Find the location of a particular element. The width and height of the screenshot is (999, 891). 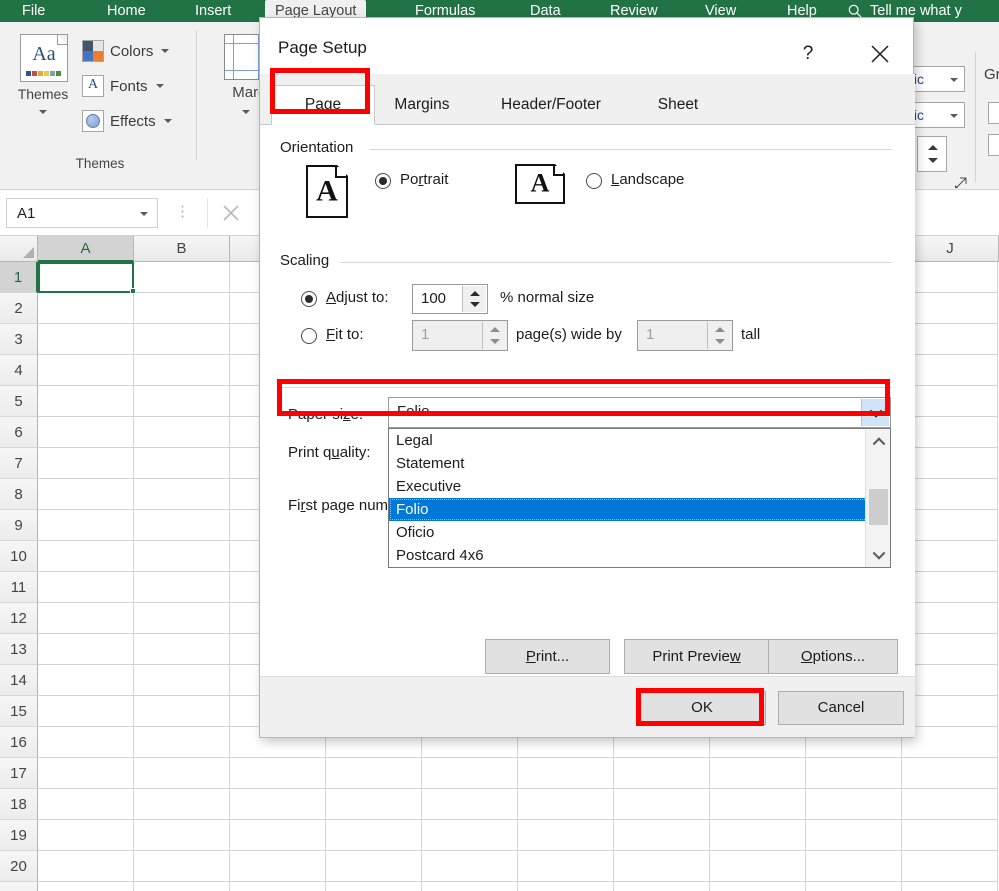

fit-to-wide-input: 1 is located at coordinates (460, 335).